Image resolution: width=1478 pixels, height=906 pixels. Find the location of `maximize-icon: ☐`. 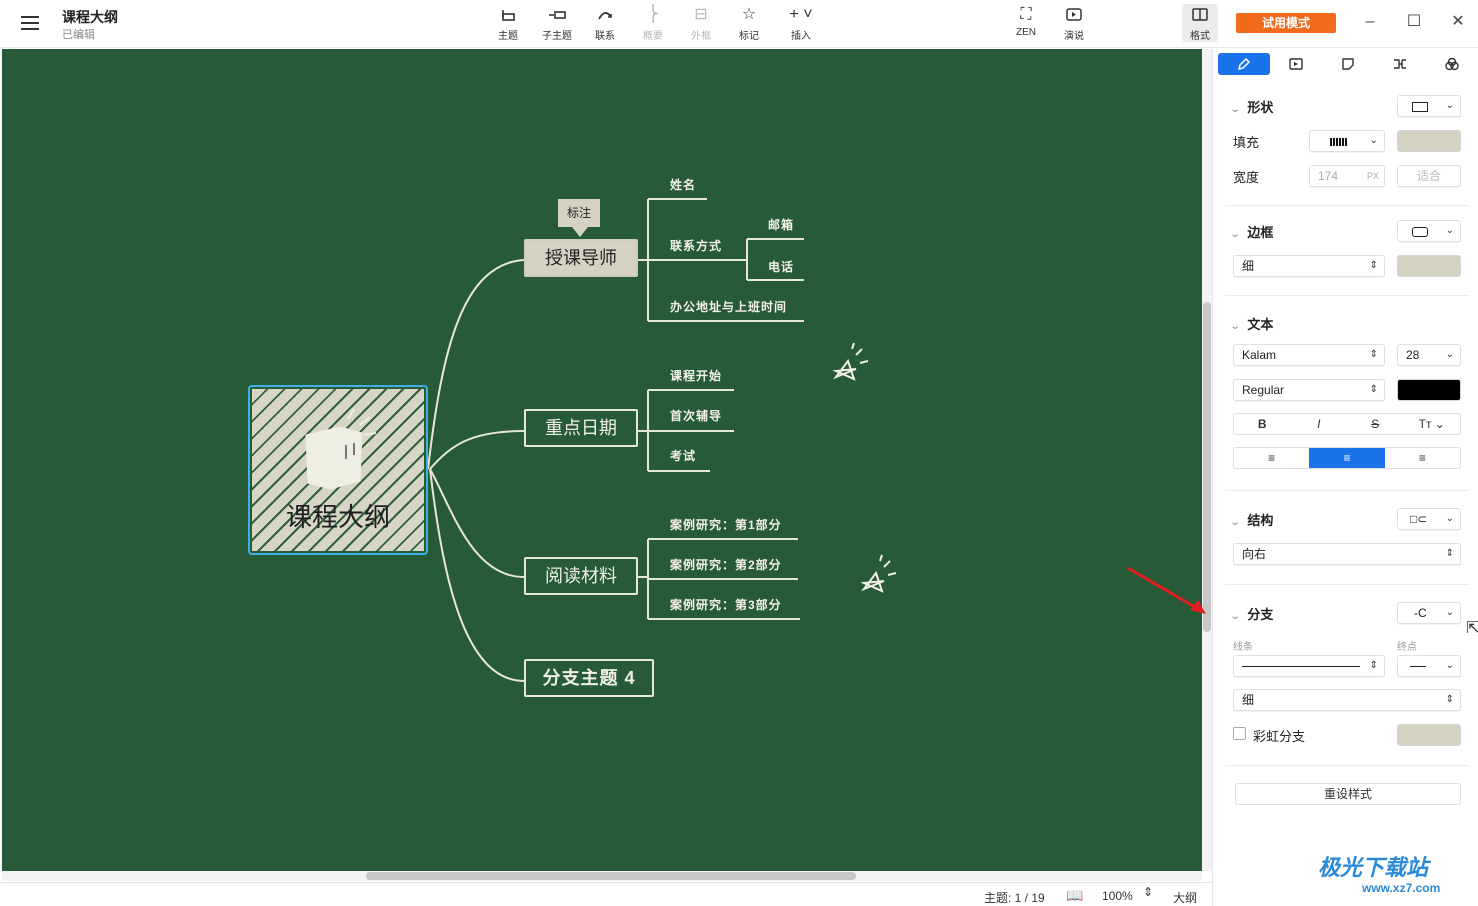

maximize-icon: ☐ is located at coordinates (1414, 22).